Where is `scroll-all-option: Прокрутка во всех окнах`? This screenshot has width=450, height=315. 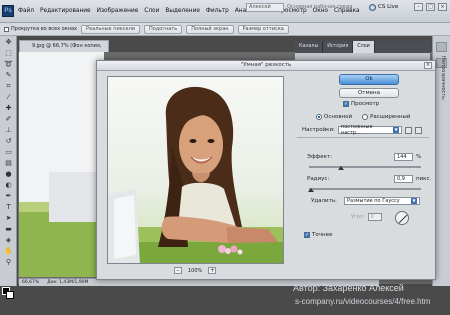 scroll-all-option: Прокрутка во всех окнах is located at coordinates (40, 29).